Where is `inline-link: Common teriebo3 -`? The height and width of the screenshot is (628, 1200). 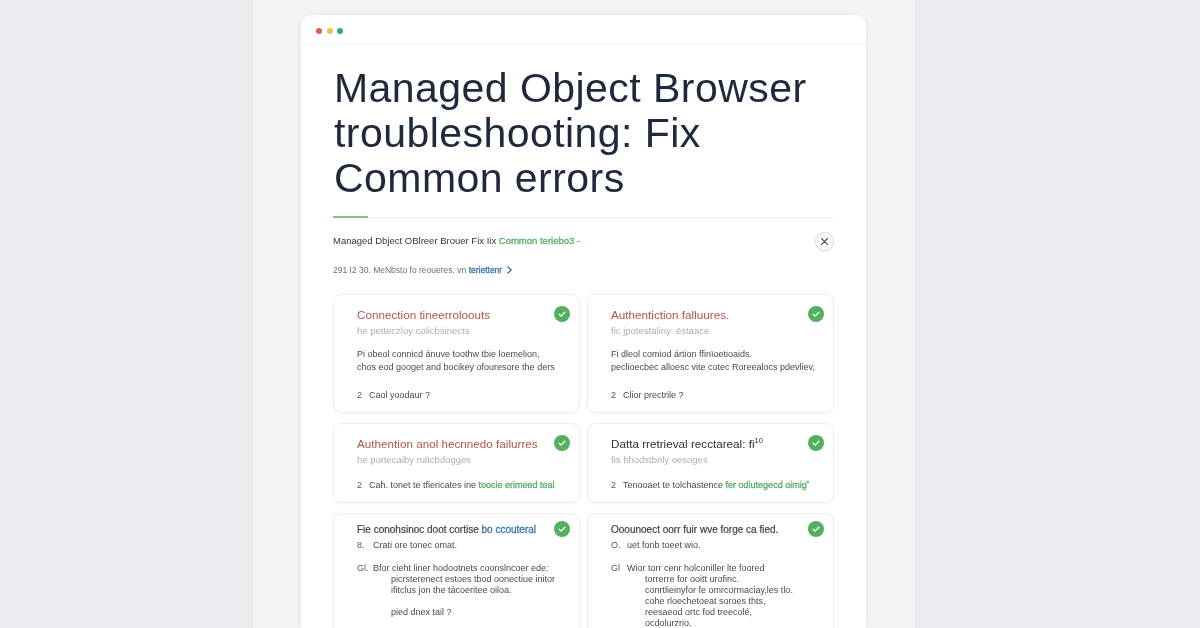 inline-link: Common teriebo3 - is located at coordinates (539, 240).